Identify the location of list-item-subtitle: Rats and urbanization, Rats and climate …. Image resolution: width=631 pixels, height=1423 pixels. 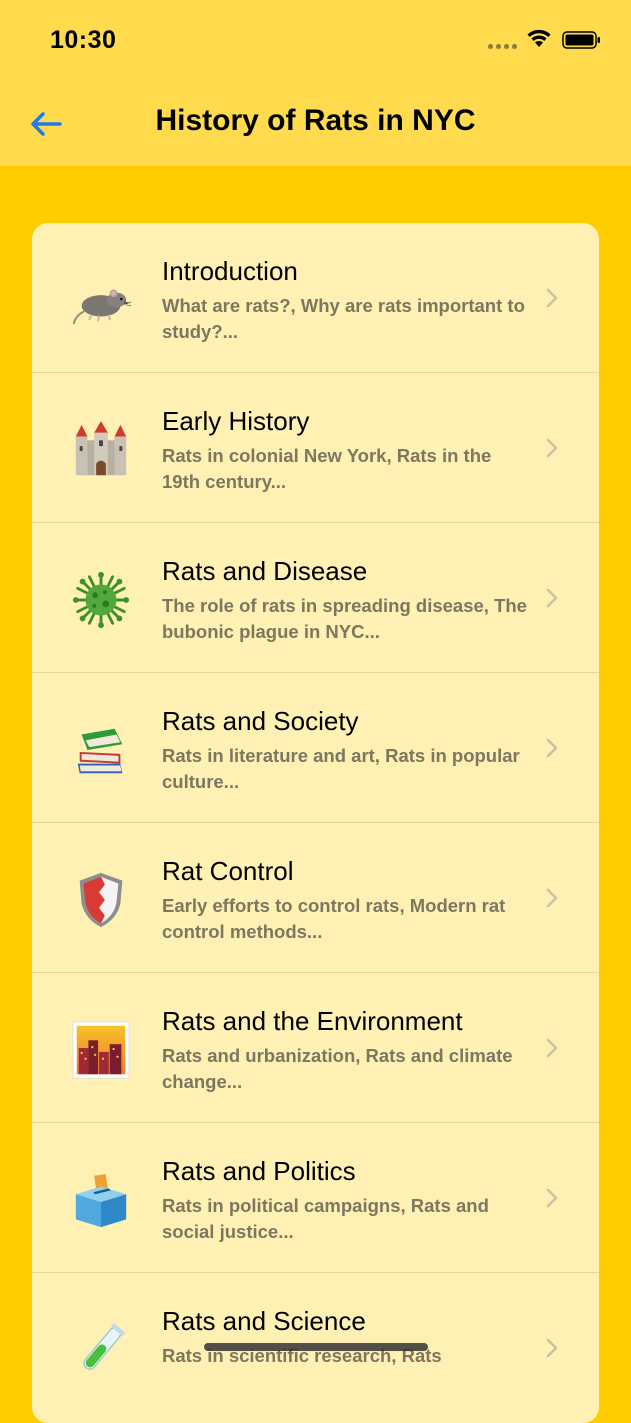
(337, 1068).